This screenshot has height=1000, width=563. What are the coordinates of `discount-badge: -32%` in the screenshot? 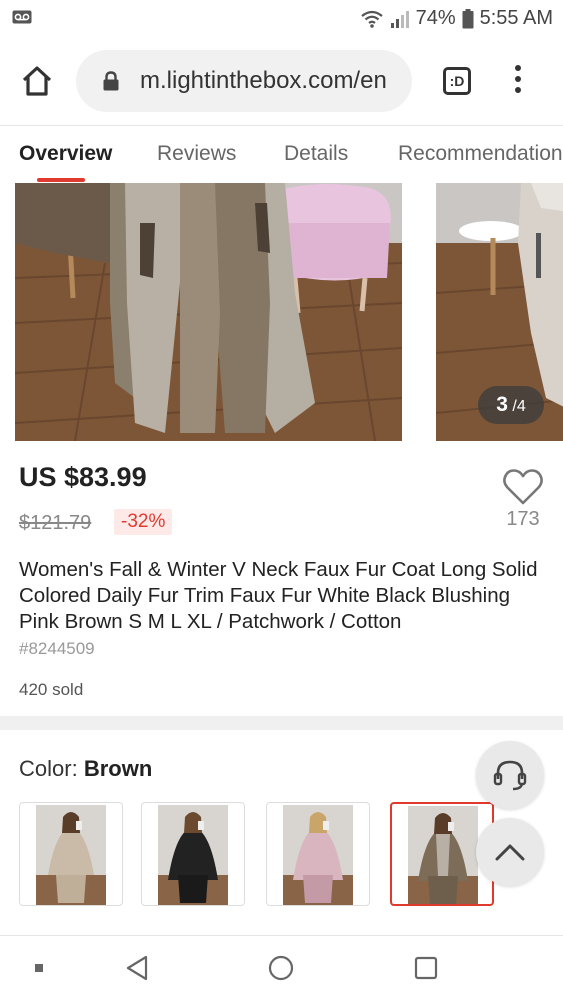 It's located at (143, 522).